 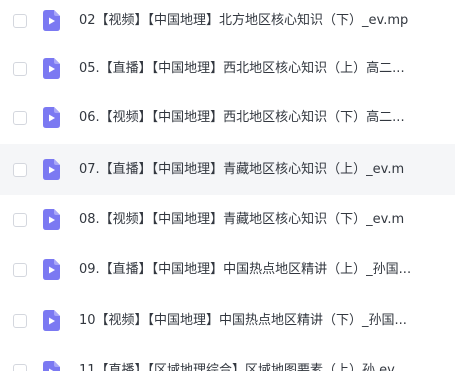 I want to click on file-row: 02【视频】【中国地理】北方地区核心知识（下）_ev.mp, so click(x=227, y=23).